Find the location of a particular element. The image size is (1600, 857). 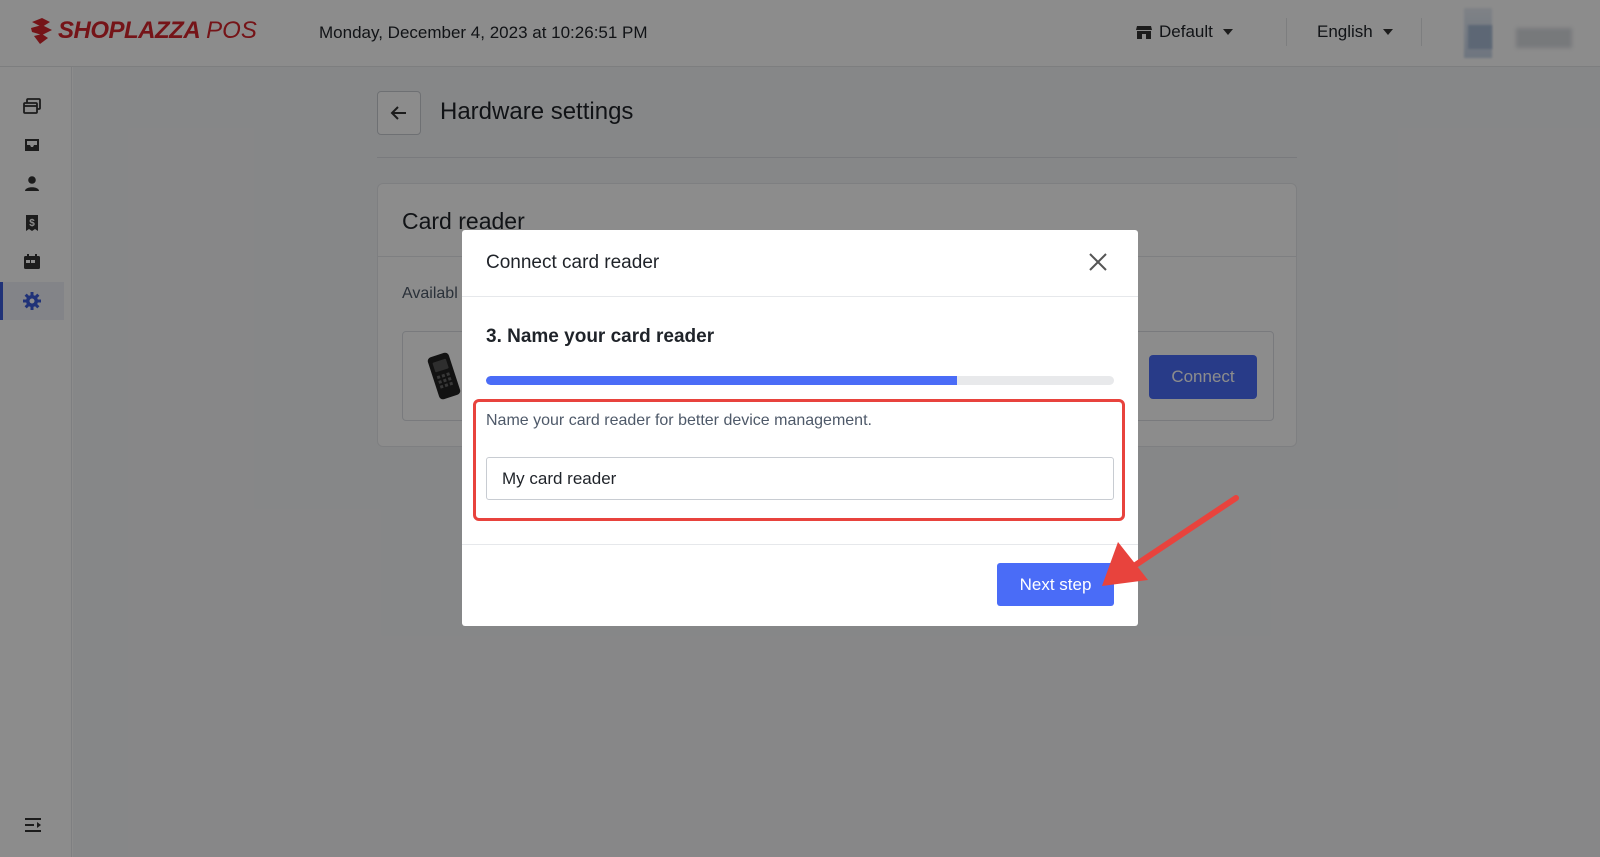

dialog-title: Connect card reader is located at coordinates (573, 262).